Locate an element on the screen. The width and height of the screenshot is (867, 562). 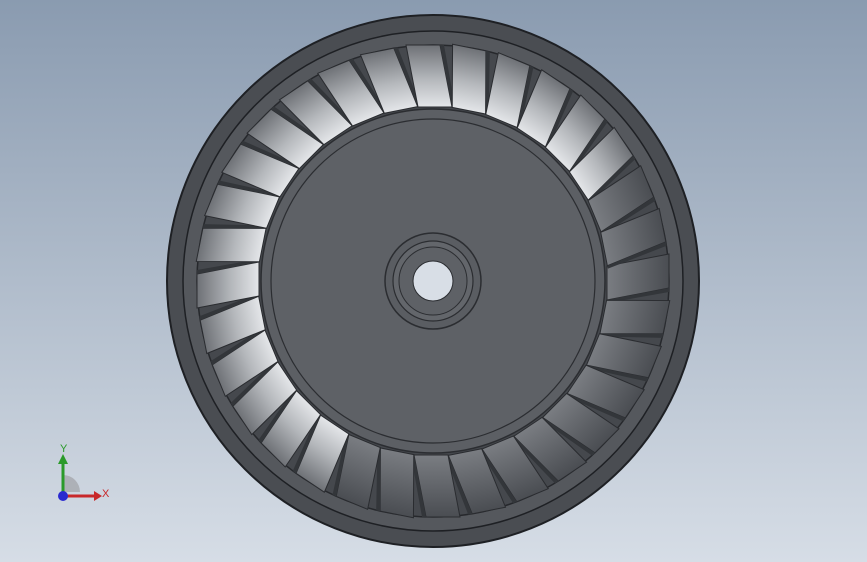
triad-arc is located at coordinates (71, 483).